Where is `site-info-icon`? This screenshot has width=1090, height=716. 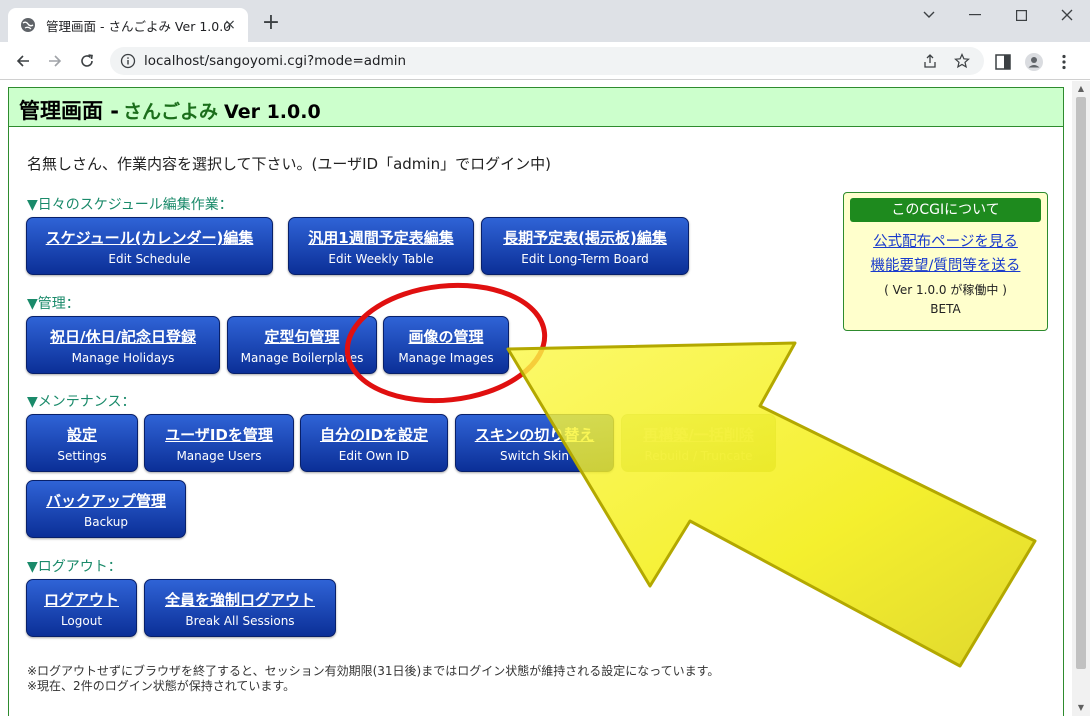
site-info-icon is located at coordinates (128, 61).